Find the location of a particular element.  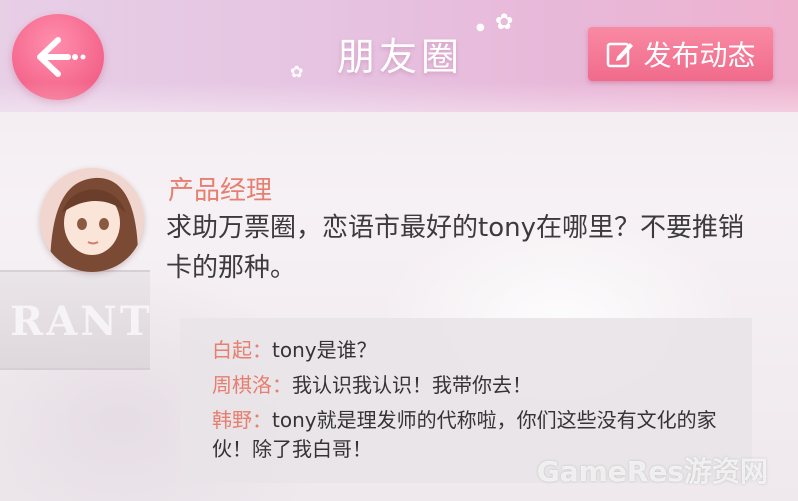

edit-icon is located at coordinates (620, 55).